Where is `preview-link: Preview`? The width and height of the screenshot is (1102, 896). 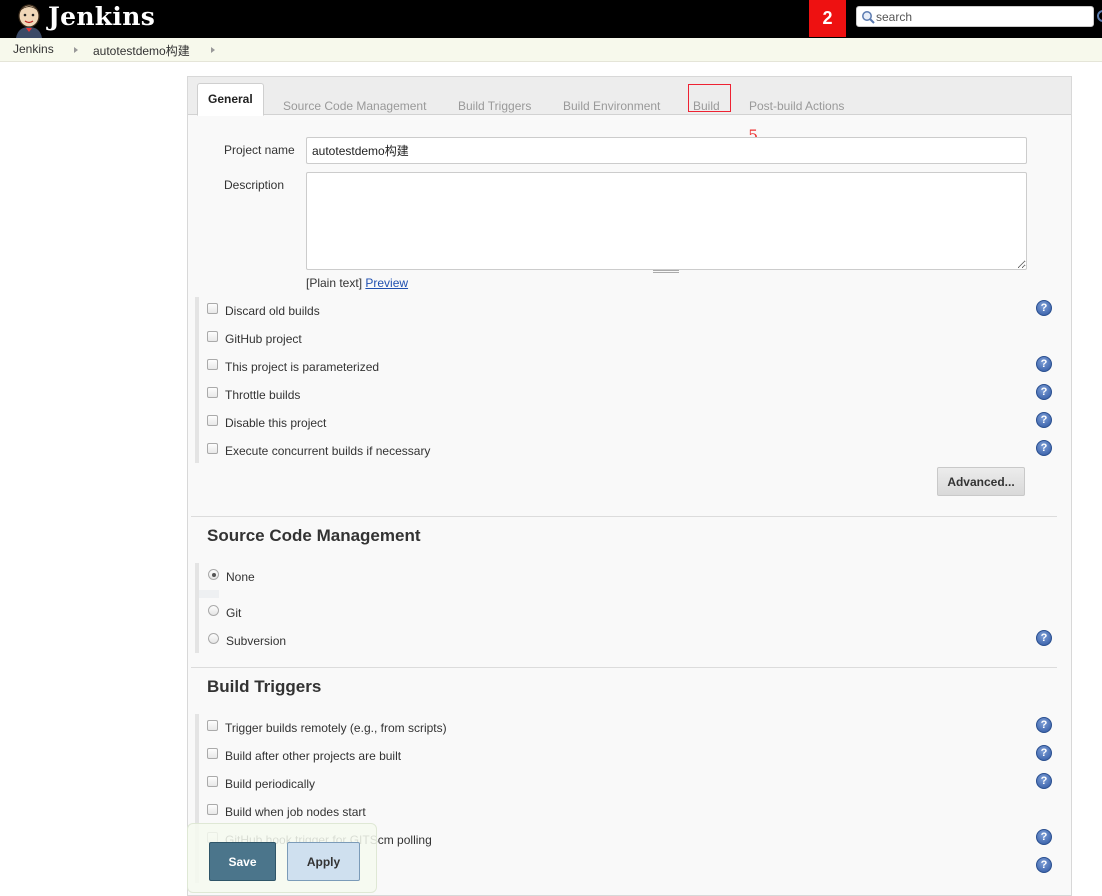 preview-link: Preview is located at coordinates (386, 283).